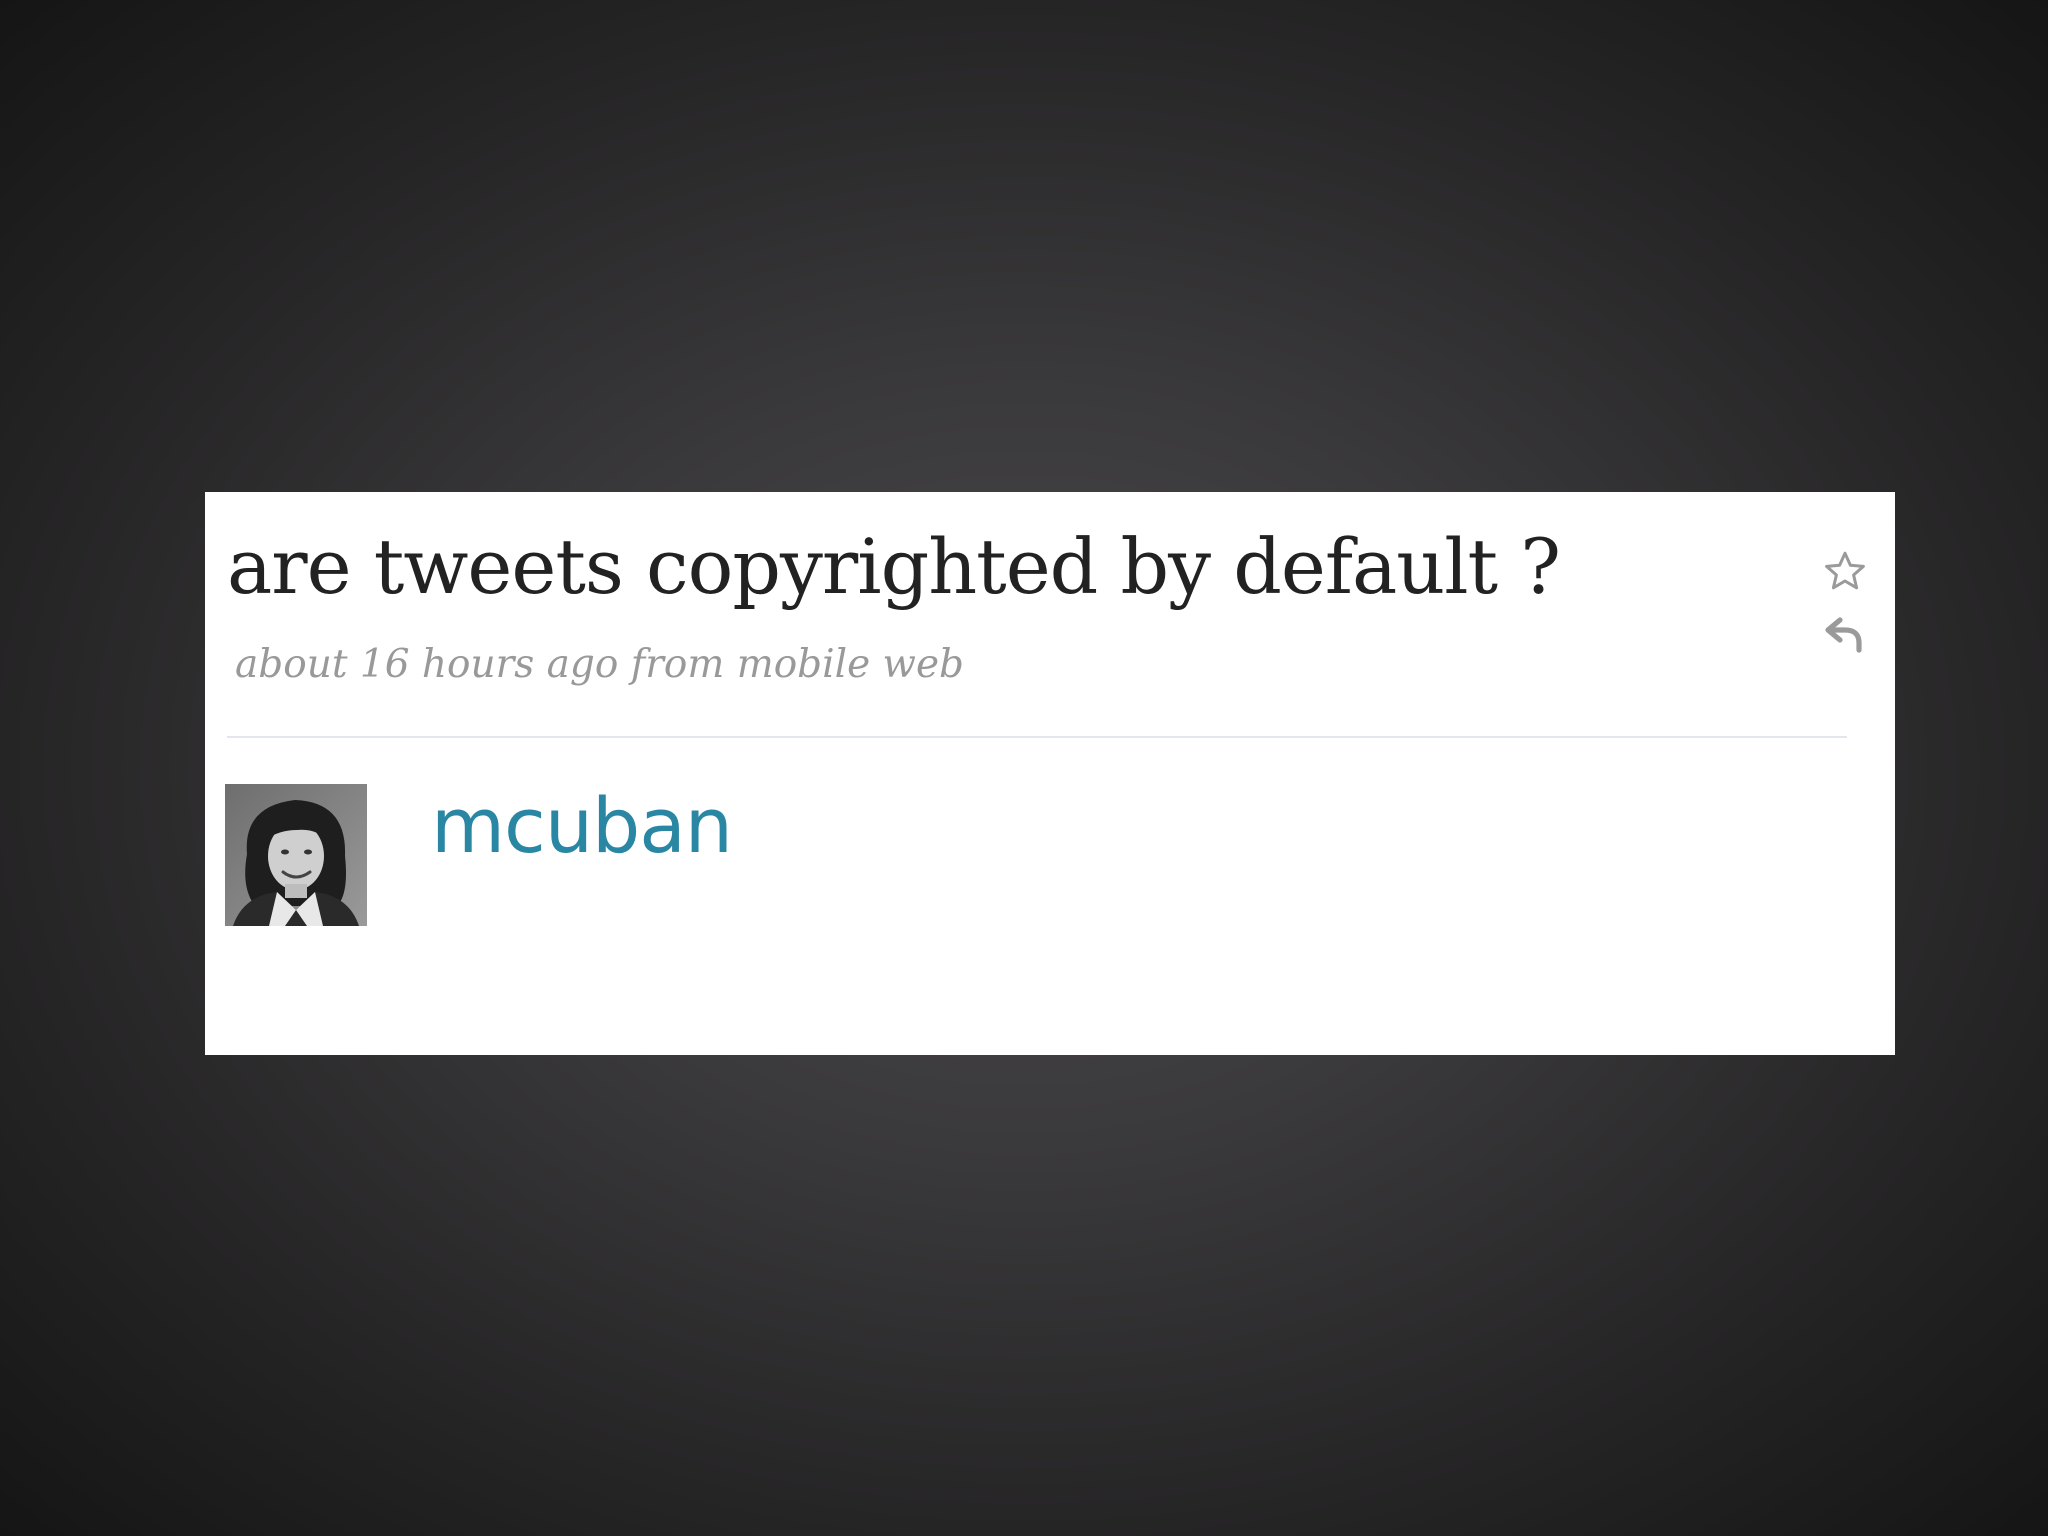 This screenshot has width=2048, height=1536. I want to click on reply-icon, so click(1845, 634).